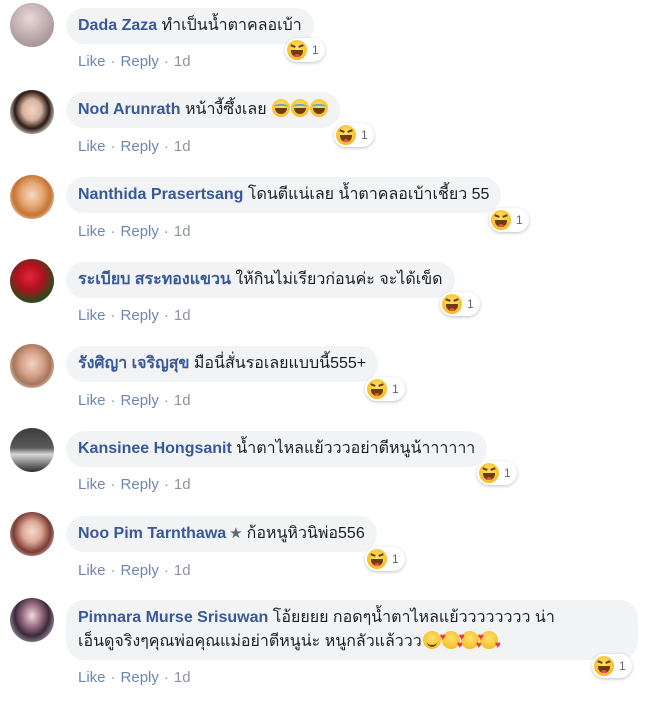  I want to click on author-name: Nanthida Prasertsang, so click(160, 194).